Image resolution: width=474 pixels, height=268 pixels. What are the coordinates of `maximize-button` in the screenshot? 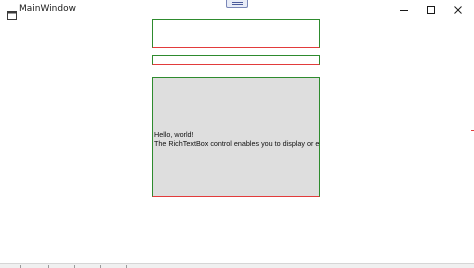 It's located at (431, 9).